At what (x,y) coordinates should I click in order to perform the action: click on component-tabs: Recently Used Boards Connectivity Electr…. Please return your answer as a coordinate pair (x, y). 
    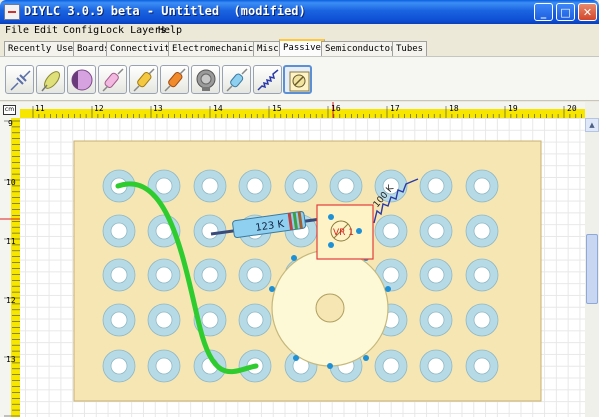
    Looking at the image, I should click on (299, 47).